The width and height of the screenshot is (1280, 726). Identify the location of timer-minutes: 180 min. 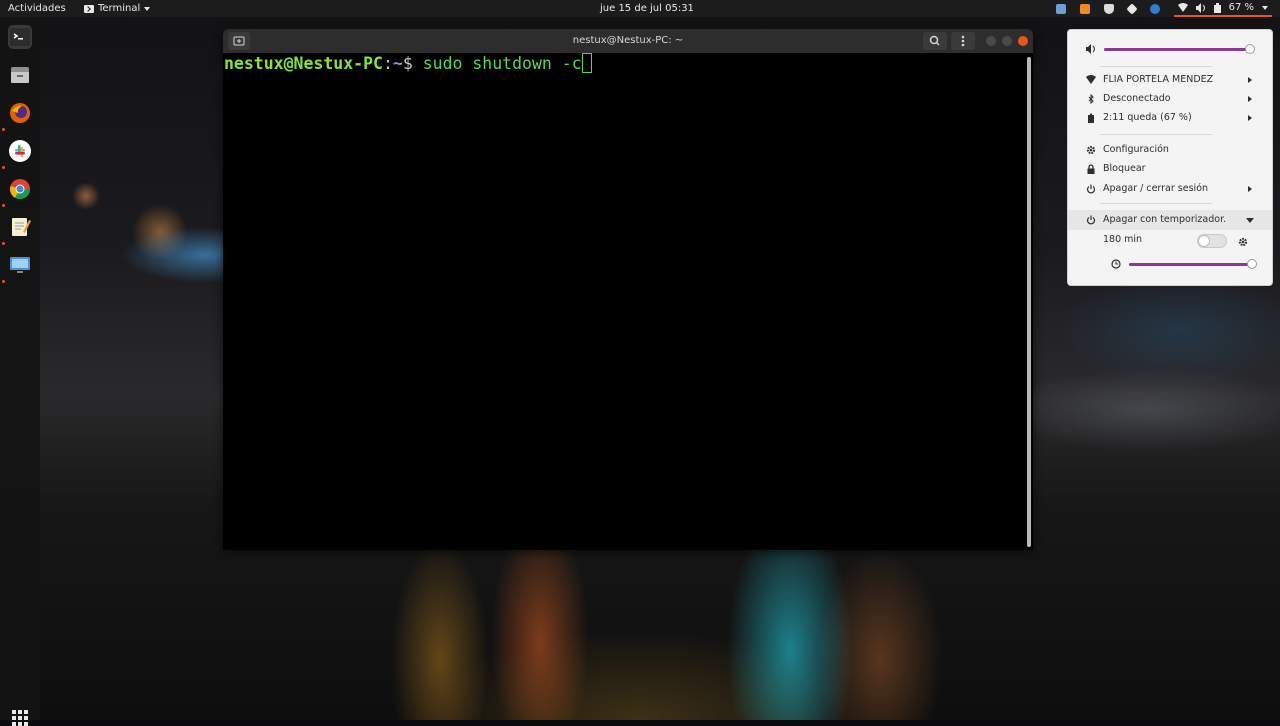
(1123, 239).